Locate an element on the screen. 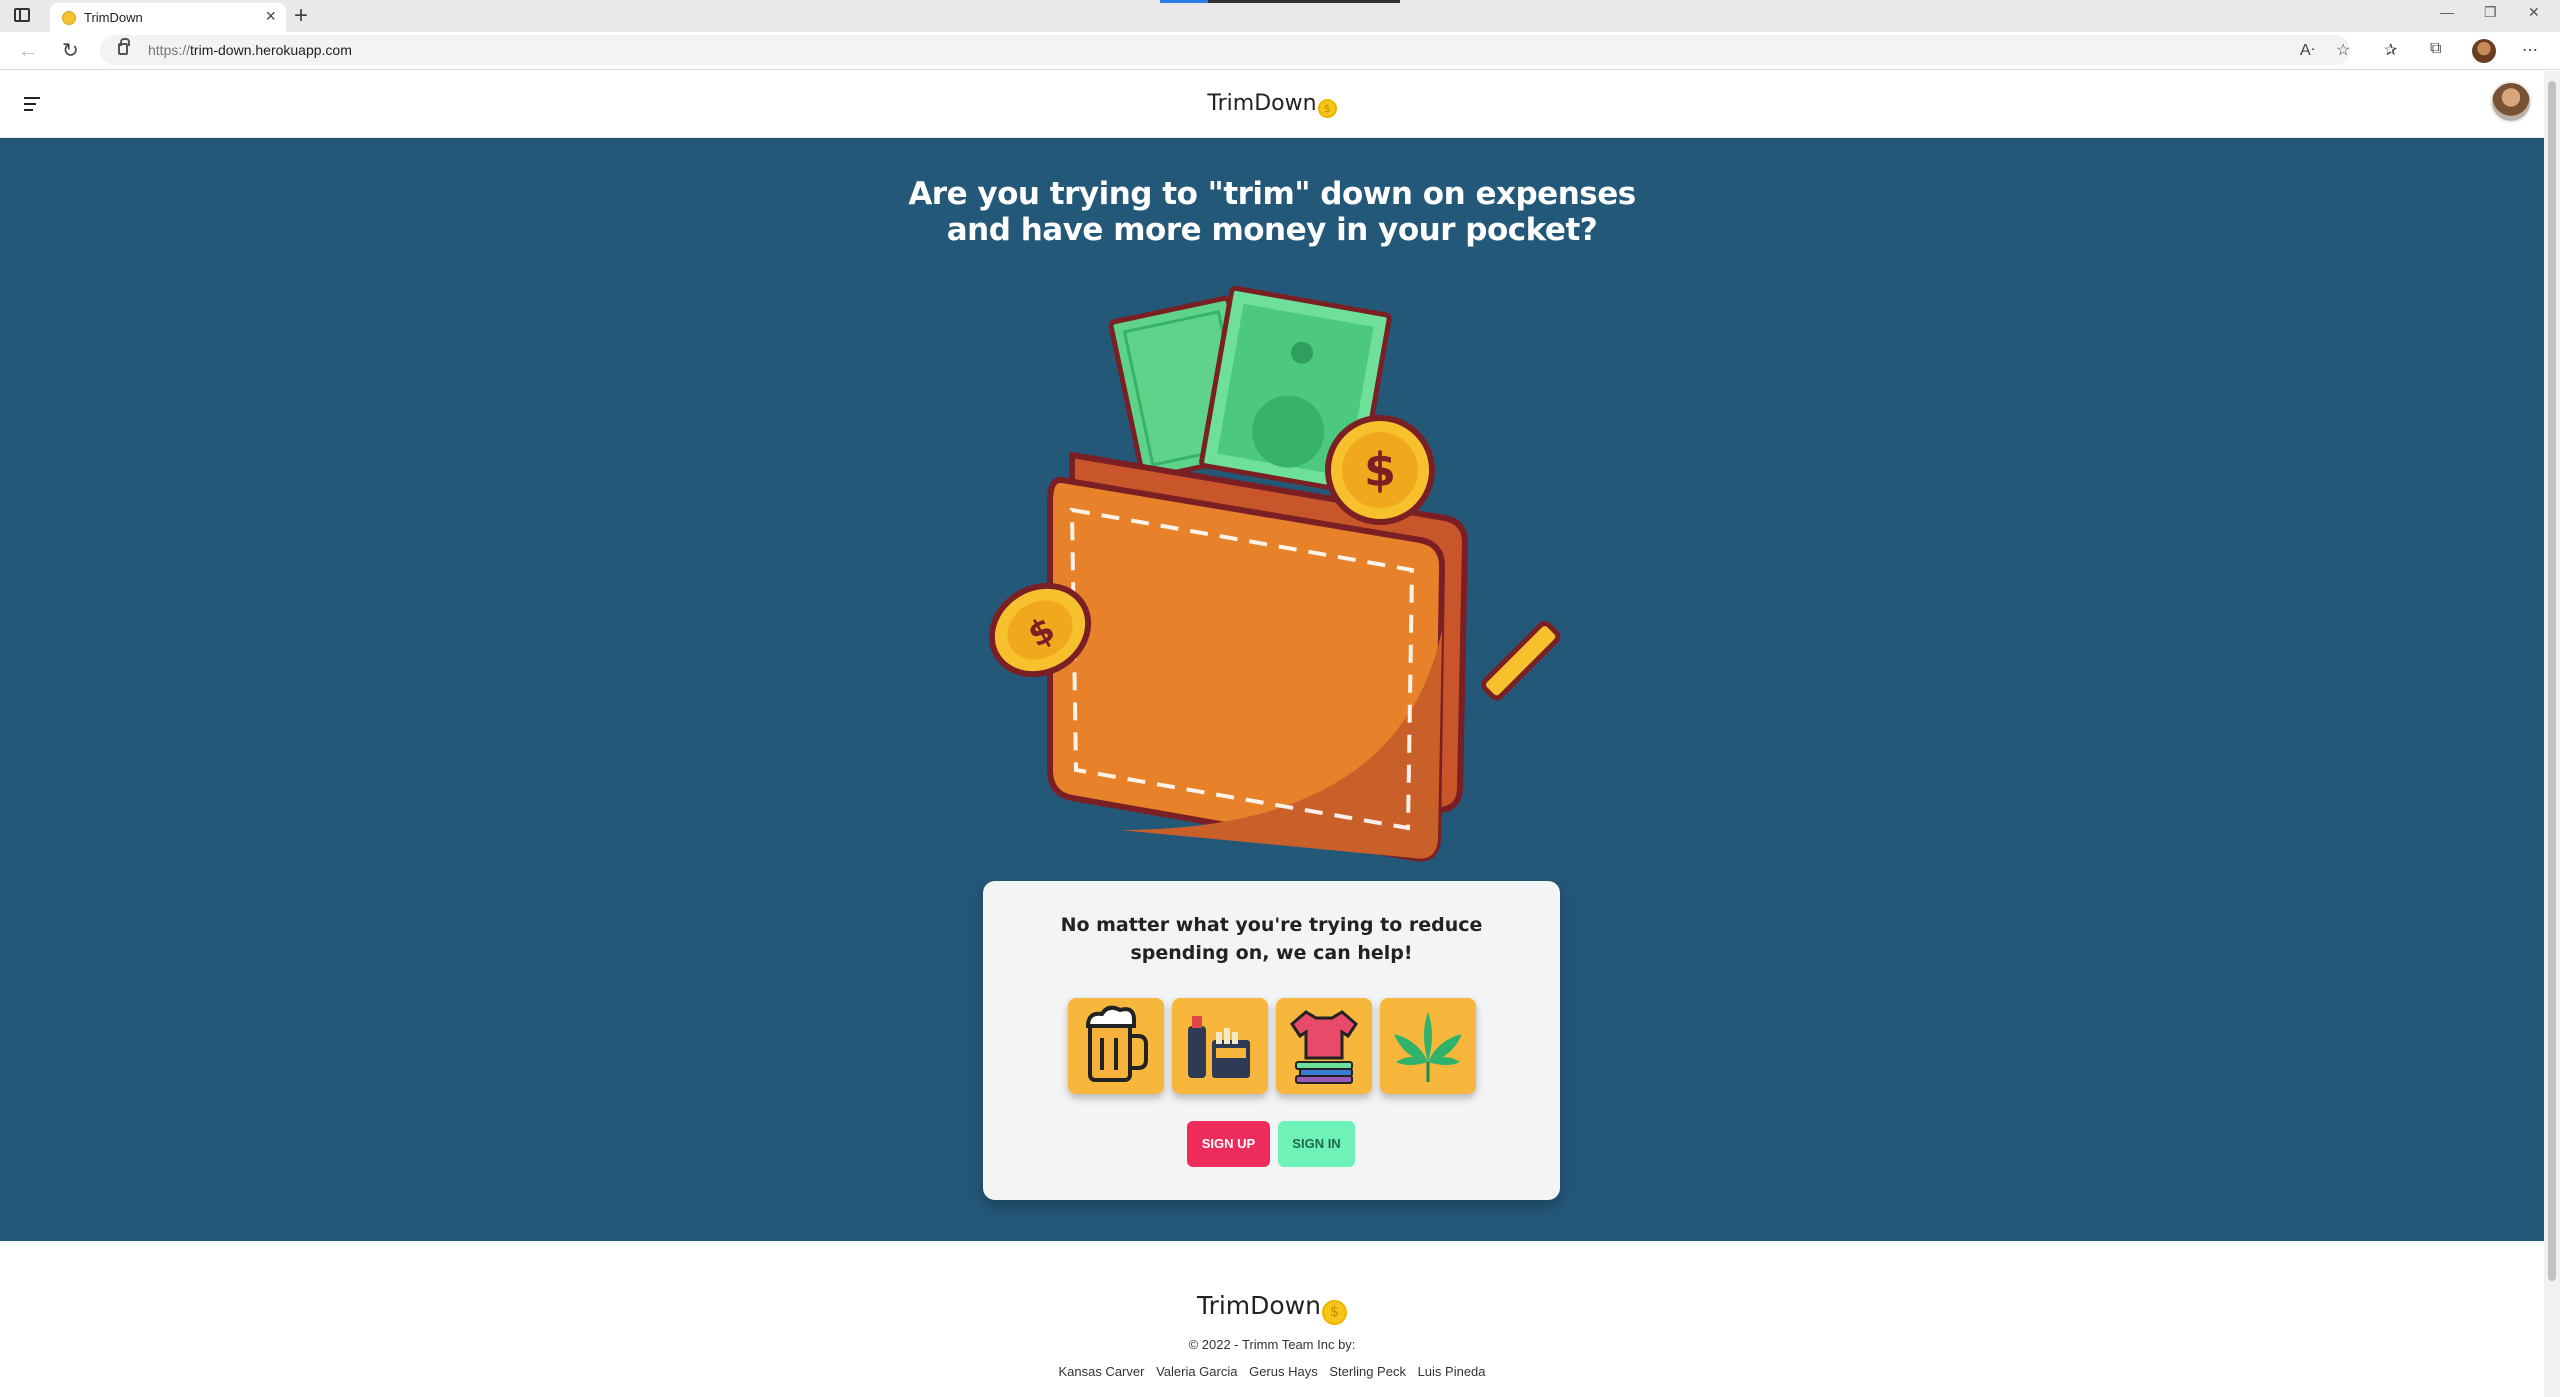 The width and height of the screenshot is (2560, 1397). favicon-coin-icon is located at coordinates (69, 18).